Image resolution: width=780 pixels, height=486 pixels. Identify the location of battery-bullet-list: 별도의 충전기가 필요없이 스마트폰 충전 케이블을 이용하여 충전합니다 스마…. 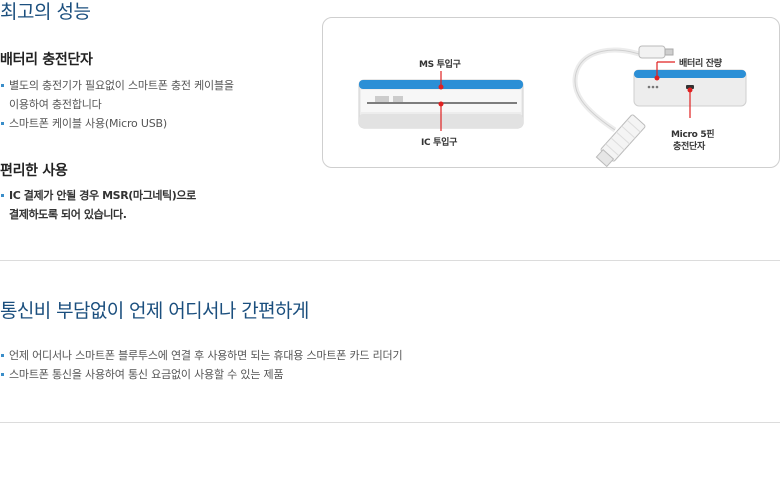
(117, 104).